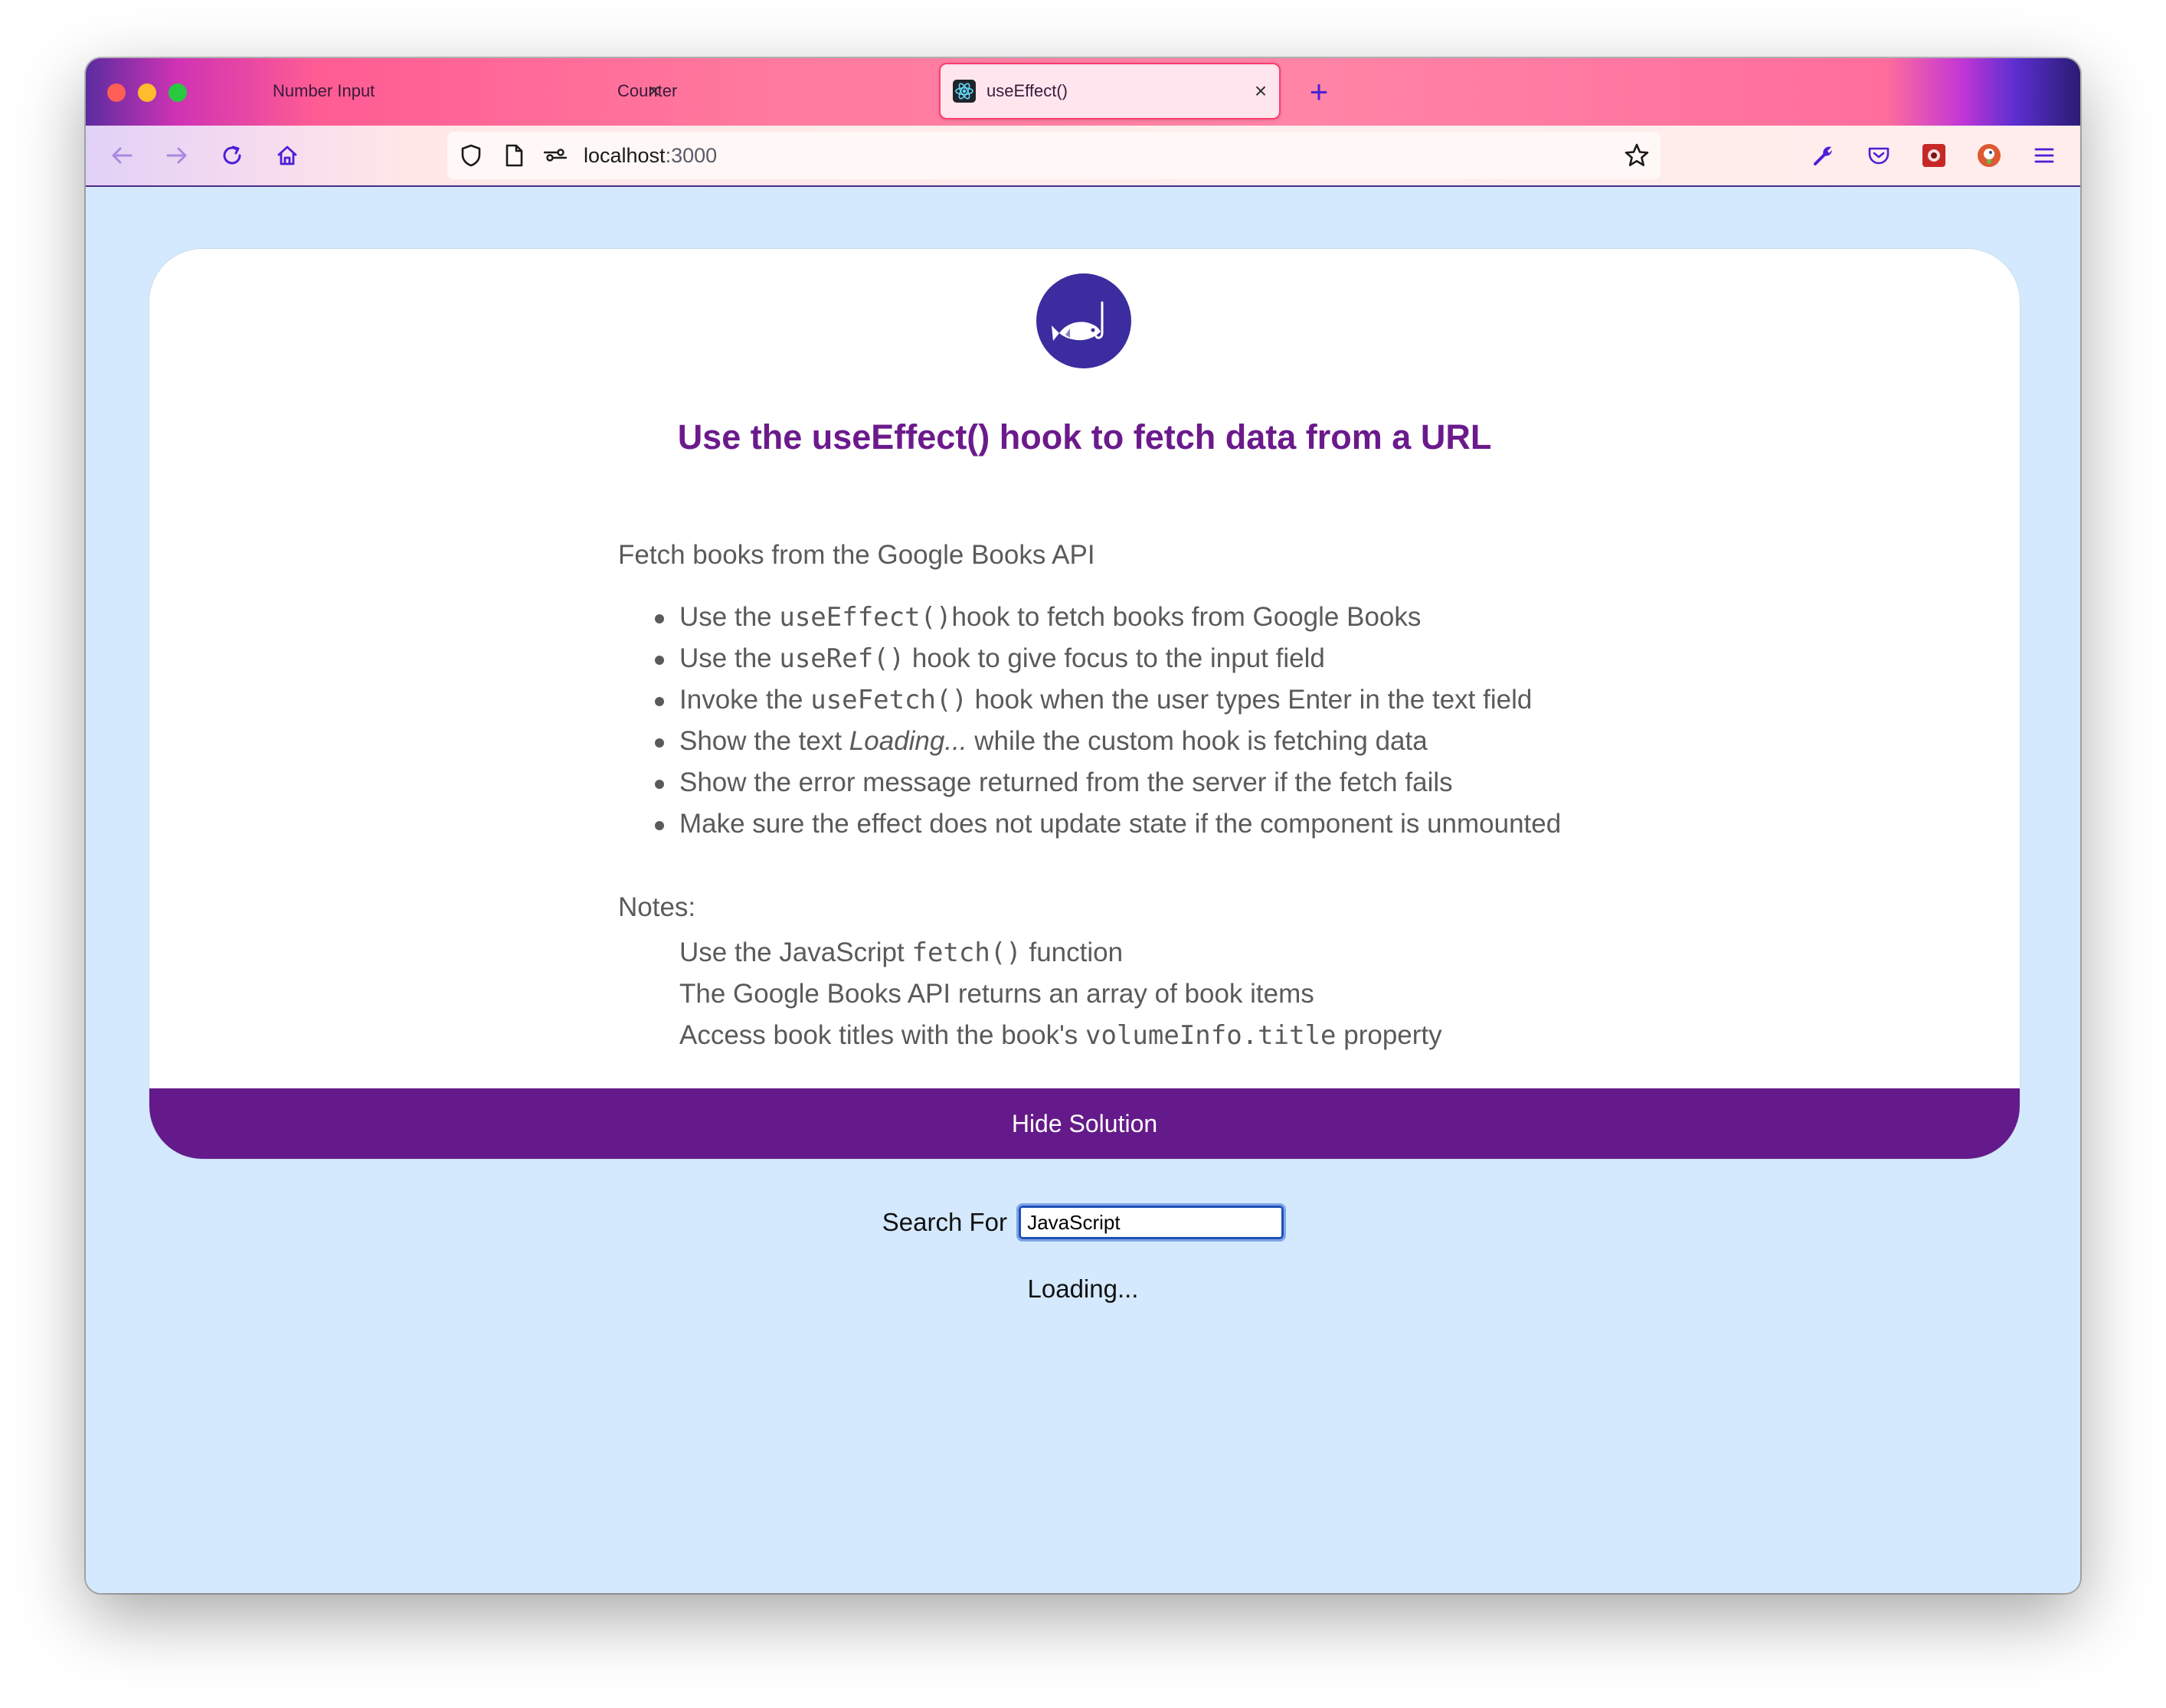 The image size is (2166, 1708). Describe the element at coordinates (966, 952) in the screenshot. I see `code-snippet: fetch()` at that location.